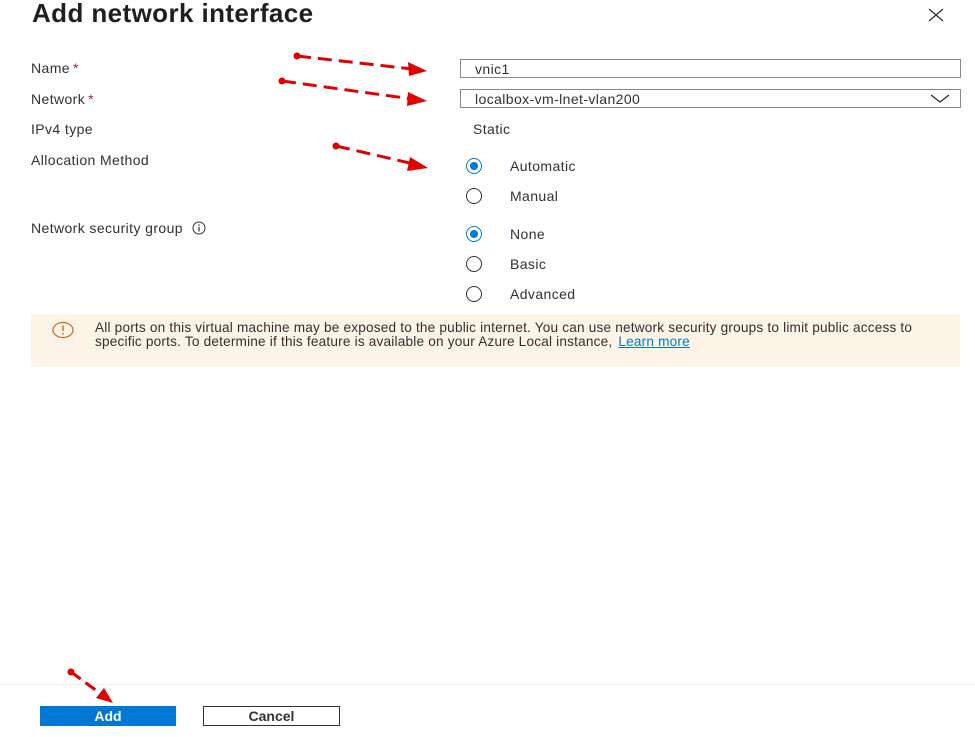 This screenshot has width=975, height=737. What do you see at coordinates (90, 685) in the screenshot?
I see `annotation-arrow-add` at bounding box center [90, 685].